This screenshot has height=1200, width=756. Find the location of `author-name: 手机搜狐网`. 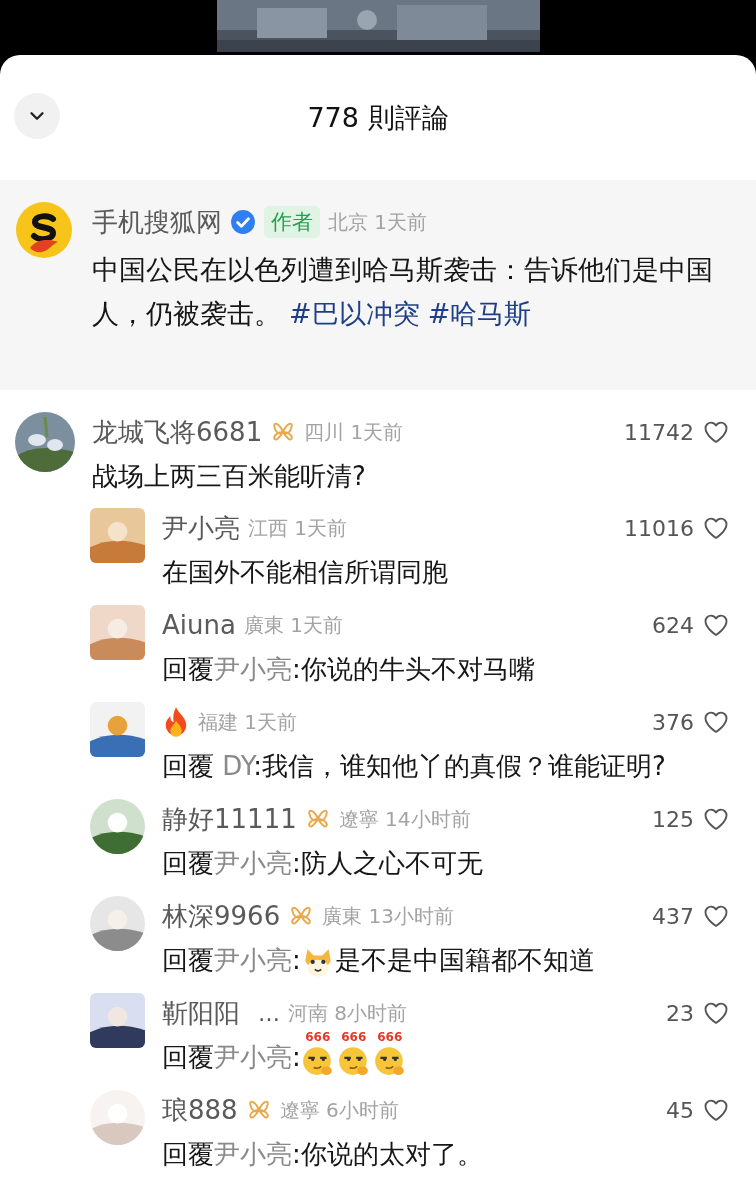

author-name: 手机搜狐网 is located at coordinates (157, 222).